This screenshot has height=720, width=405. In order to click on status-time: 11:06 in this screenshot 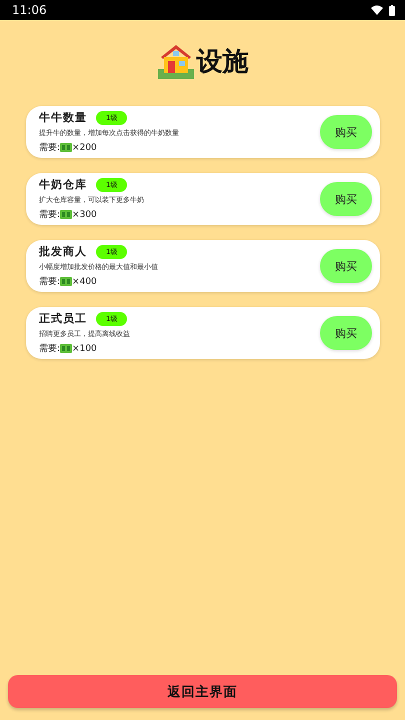, I will do `click(29, 10)`.